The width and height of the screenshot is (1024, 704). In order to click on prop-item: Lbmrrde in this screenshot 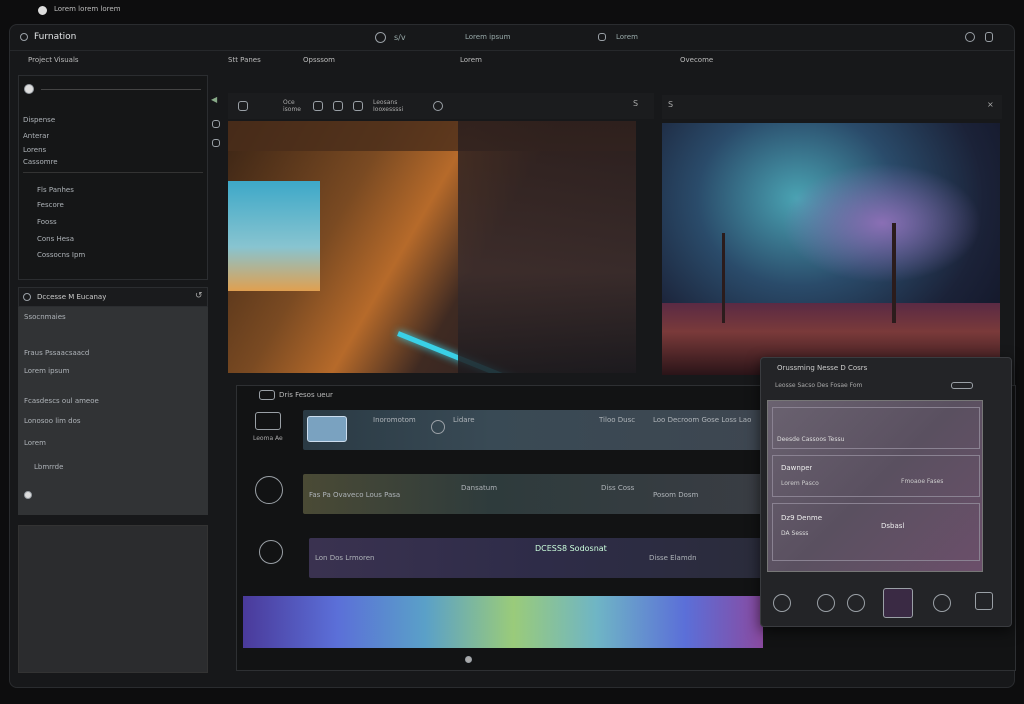, I will do `click(48, 467)`.